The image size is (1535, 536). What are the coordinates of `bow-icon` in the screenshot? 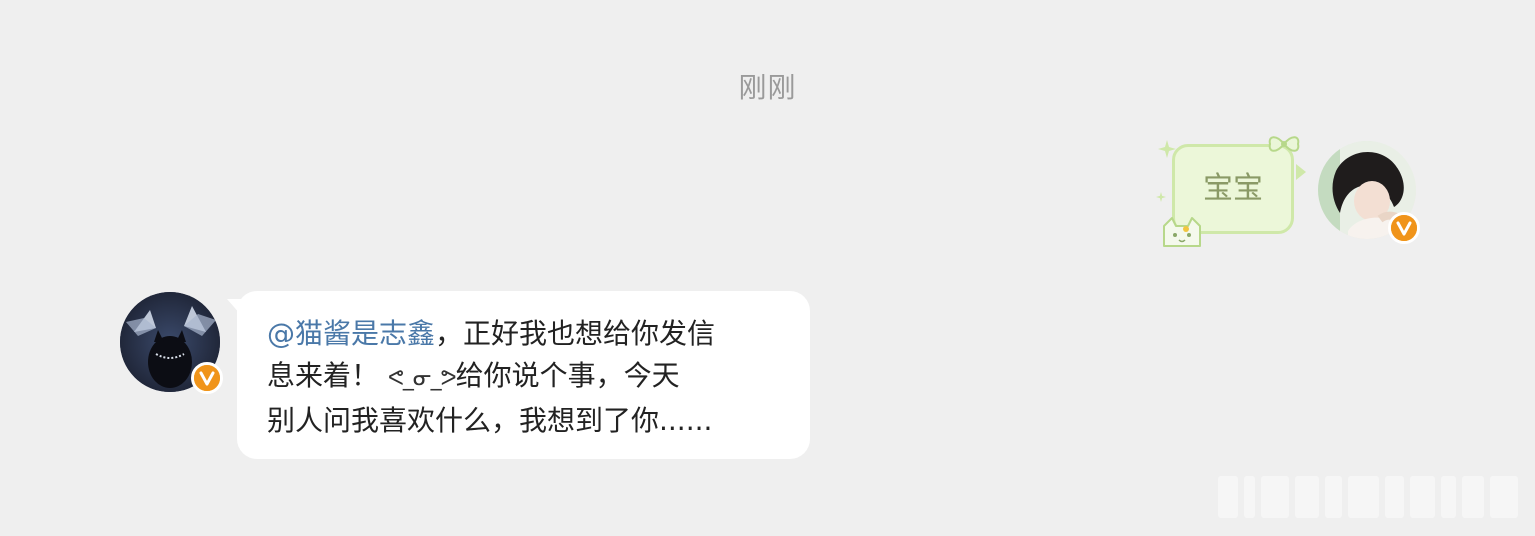 It's located at (1284, 144).